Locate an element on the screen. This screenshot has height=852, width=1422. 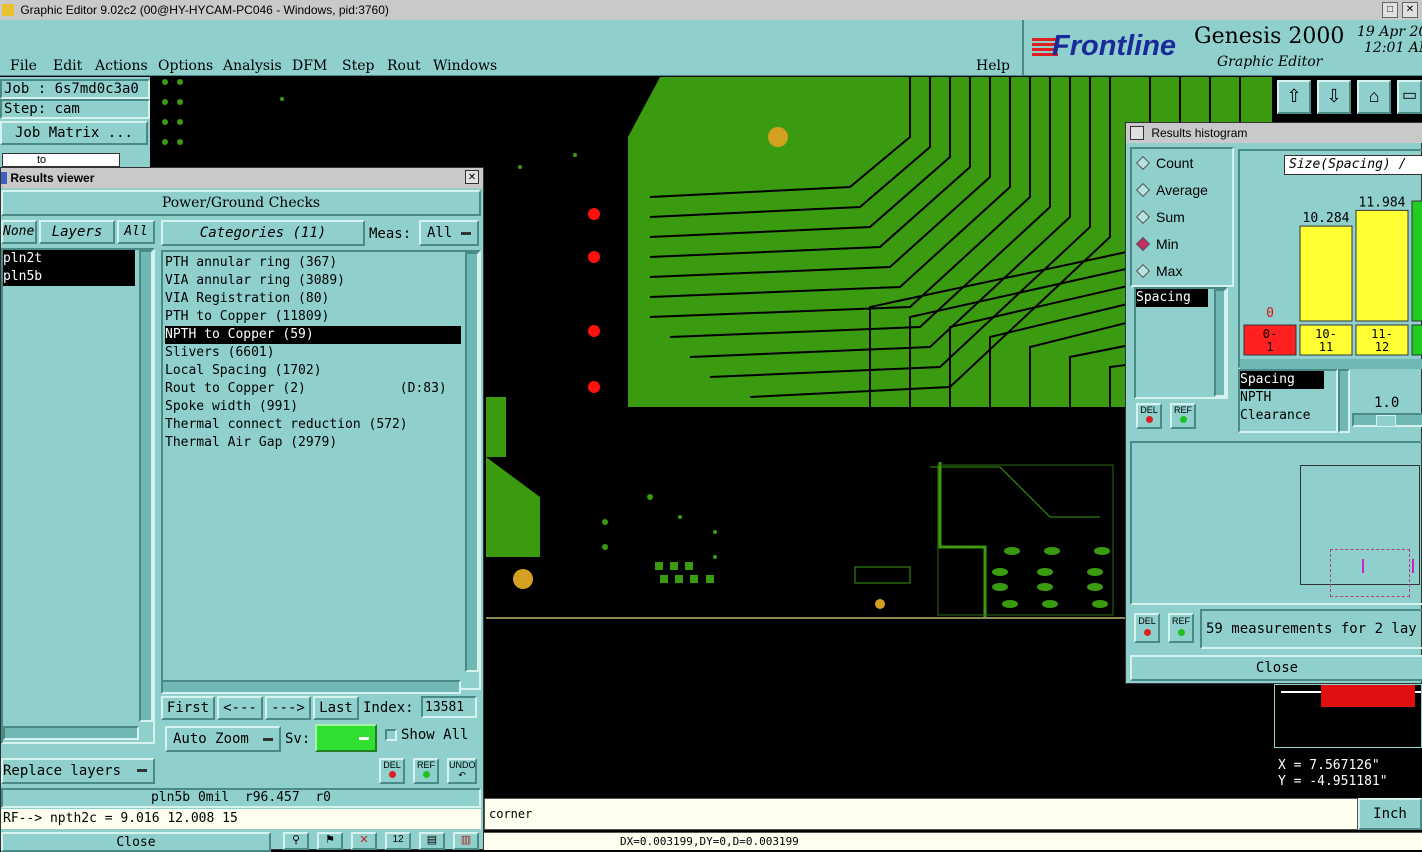
results-close-button: Close is located at coordinates (136, 842).